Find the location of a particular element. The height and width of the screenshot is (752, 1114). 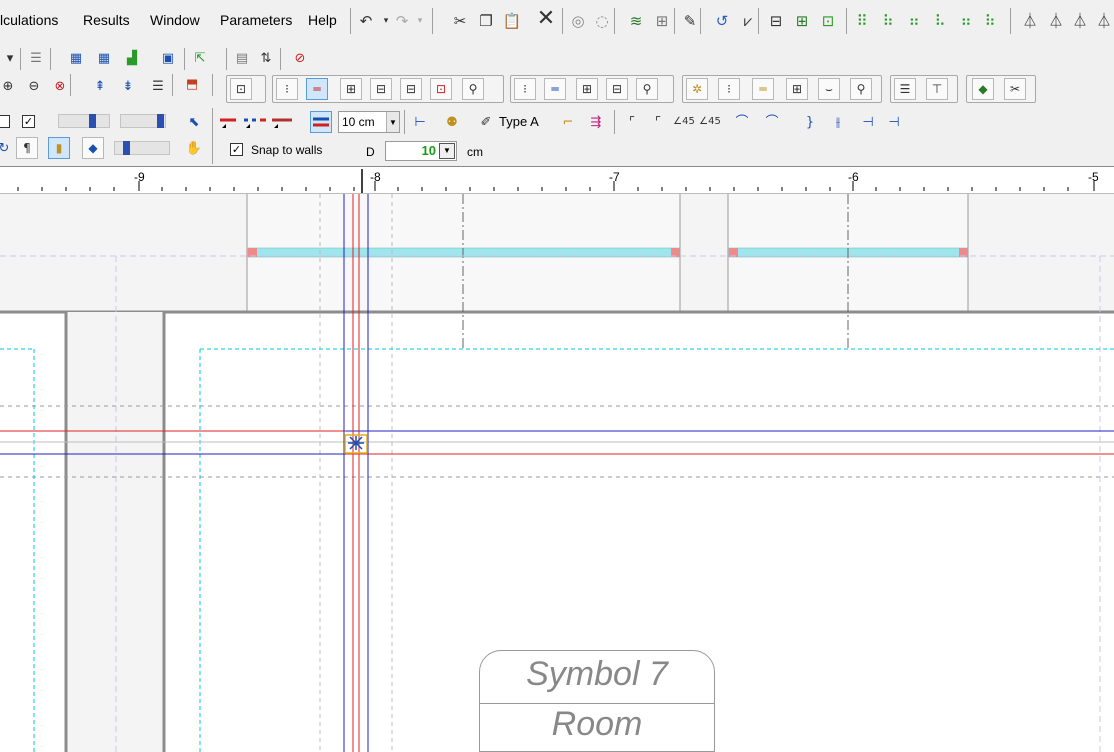

door-tool-button: ⊞ is located at coordinates (351, 89).